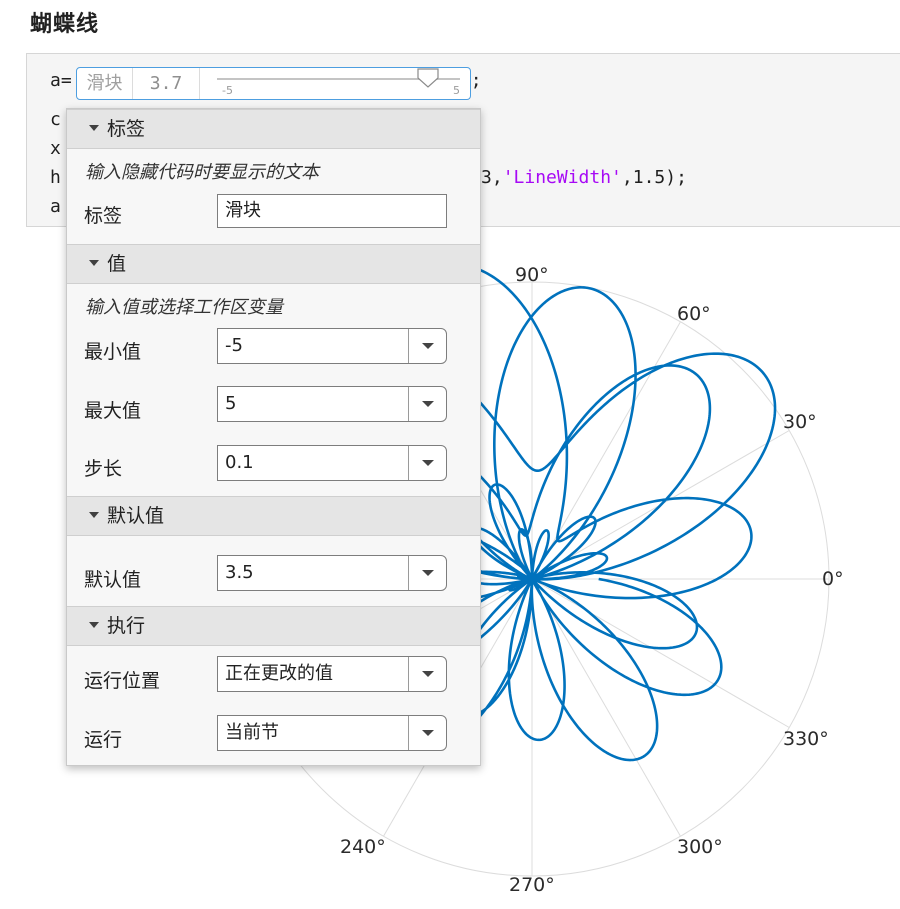  What do you see at coordinates (332, 404) in the screenshot?
I see `max-combobox: 5` at bounding box center [332, 404].